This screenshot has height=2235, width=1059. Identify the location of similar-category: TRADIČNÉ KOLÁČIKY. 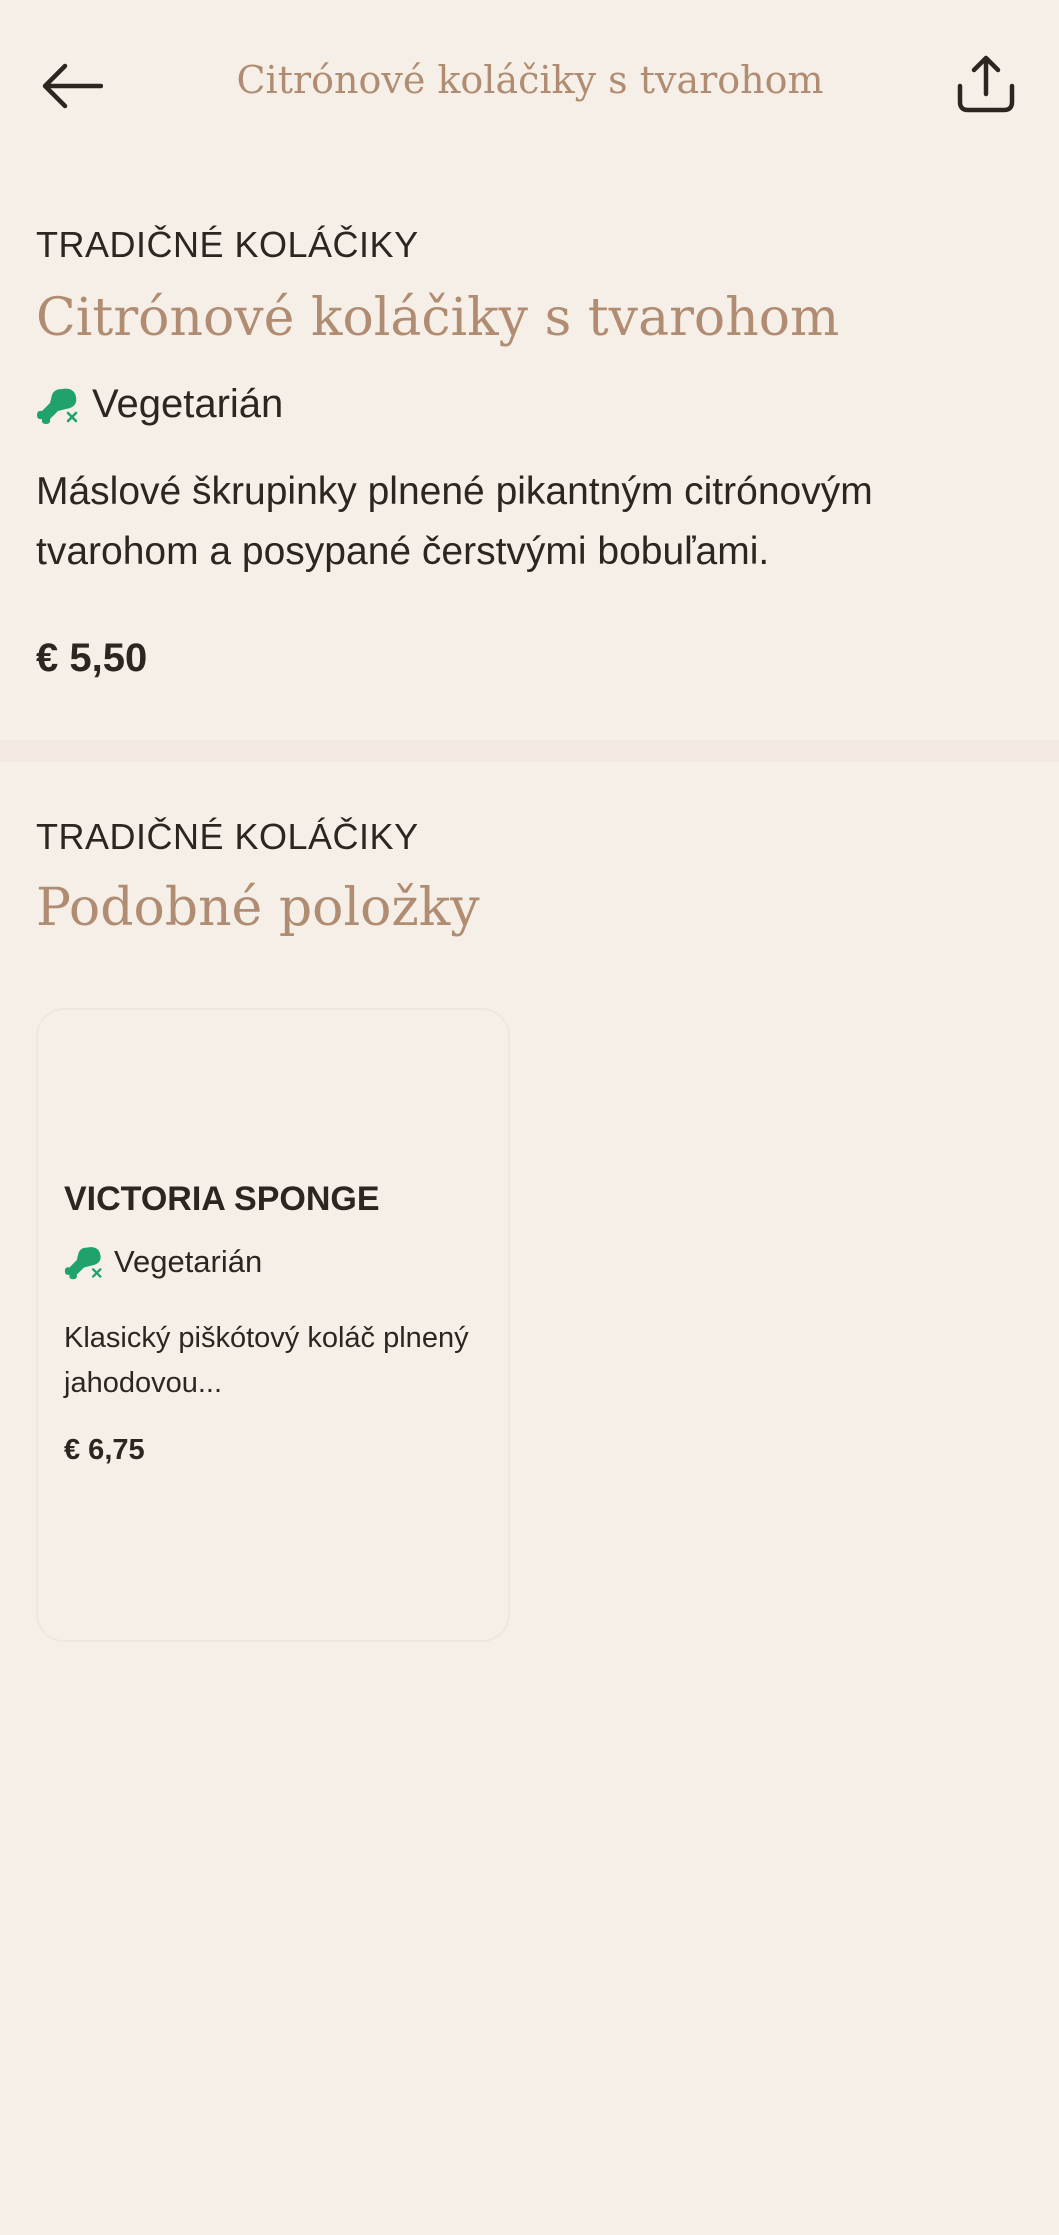
(227, 836).